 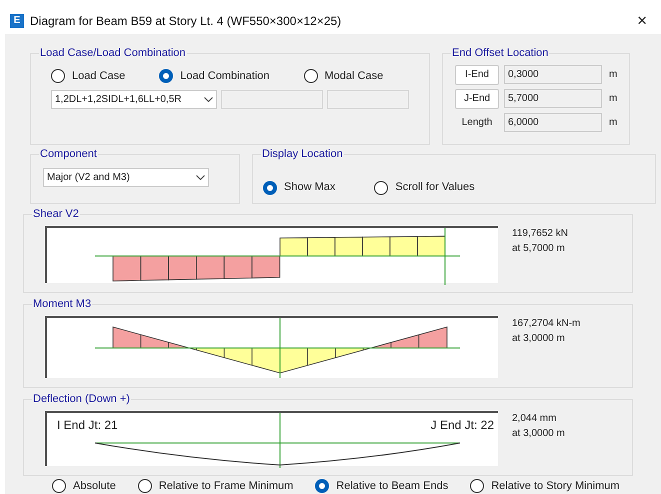 I want to click on max-value-label: at 5,7000 m, so click(x=539, y=249).